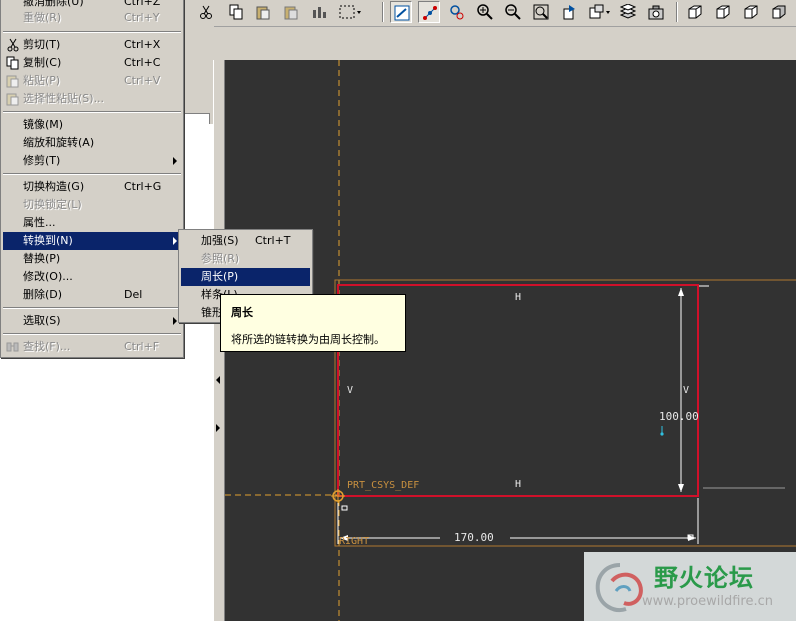 The height and width of the screenshot is (621, 796). I want to click on menu-item-replace: 替换(P), so click(92, 259).